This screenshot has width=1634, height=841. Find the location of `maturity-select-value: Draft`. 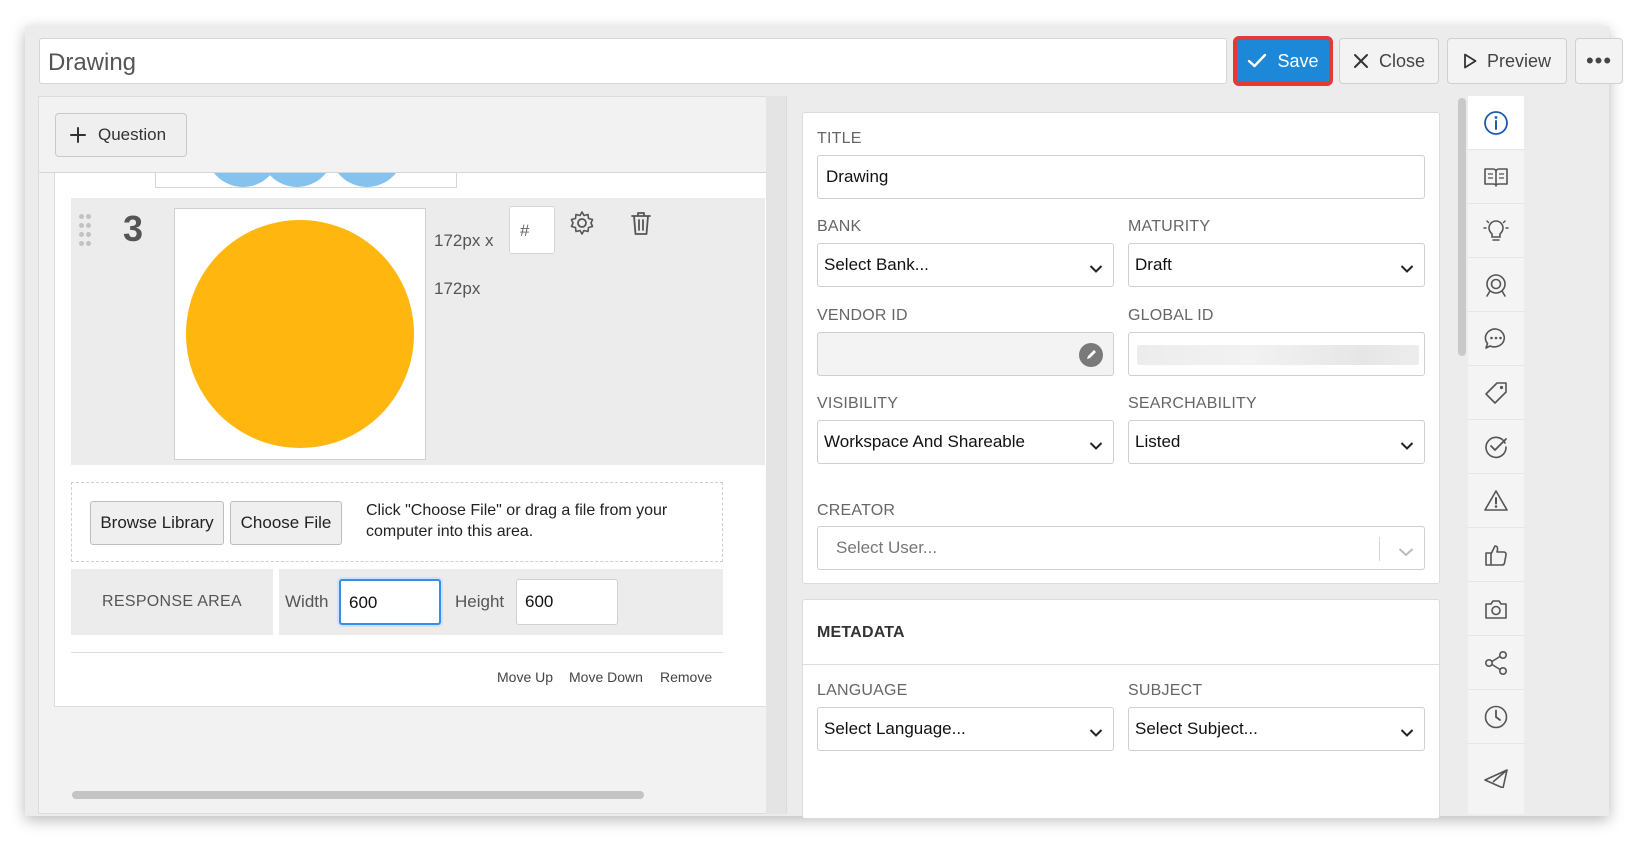

maturity-select-value: Draft is located at coordinates (1153, 264).